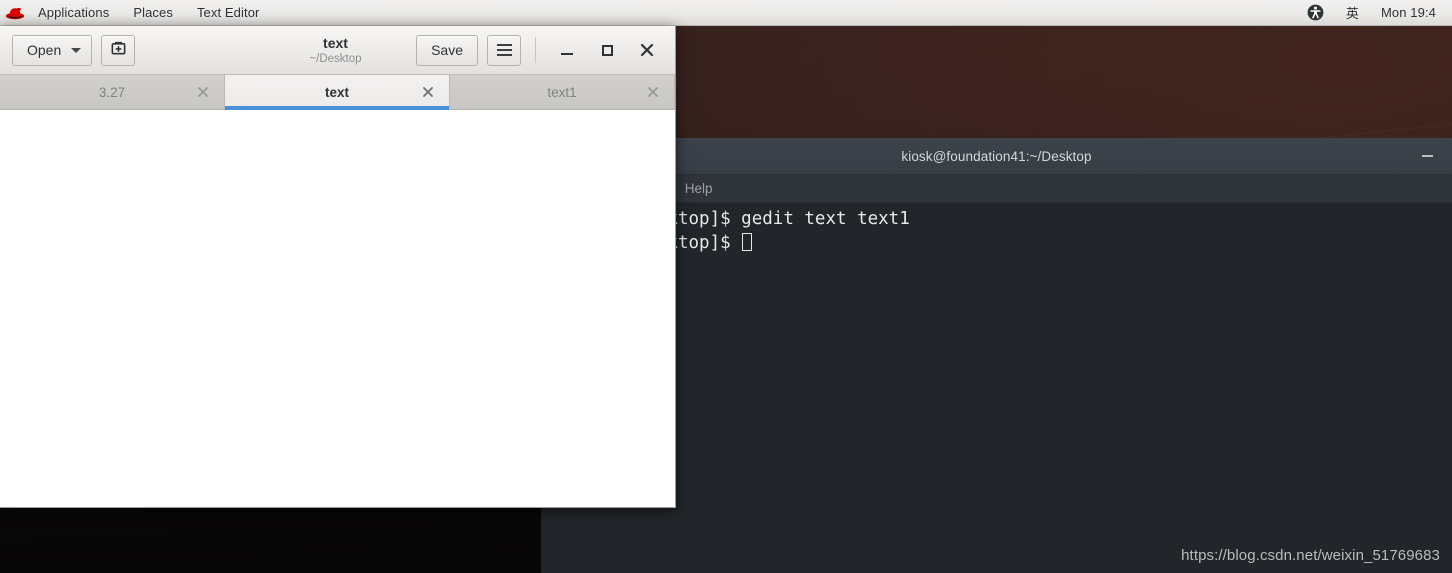 The image size is (1452, 573). I want to click on tab-label: 3.27, so click(112, 92).